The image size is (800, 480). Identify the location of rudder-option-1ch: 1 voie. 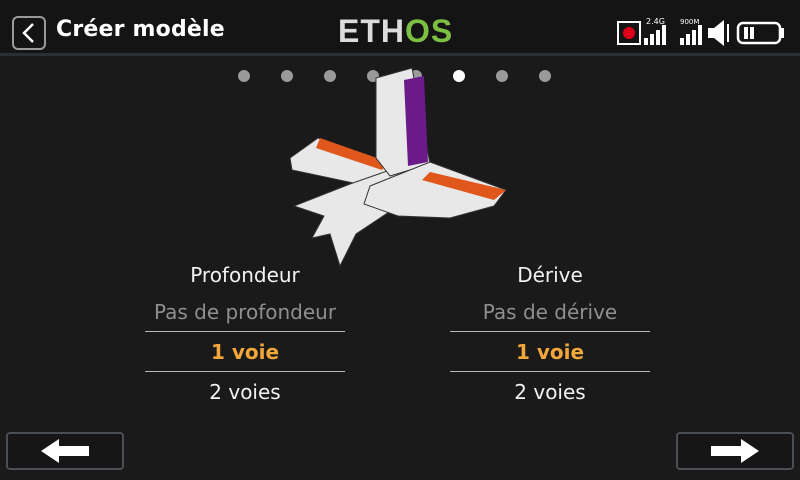
(550, 352).